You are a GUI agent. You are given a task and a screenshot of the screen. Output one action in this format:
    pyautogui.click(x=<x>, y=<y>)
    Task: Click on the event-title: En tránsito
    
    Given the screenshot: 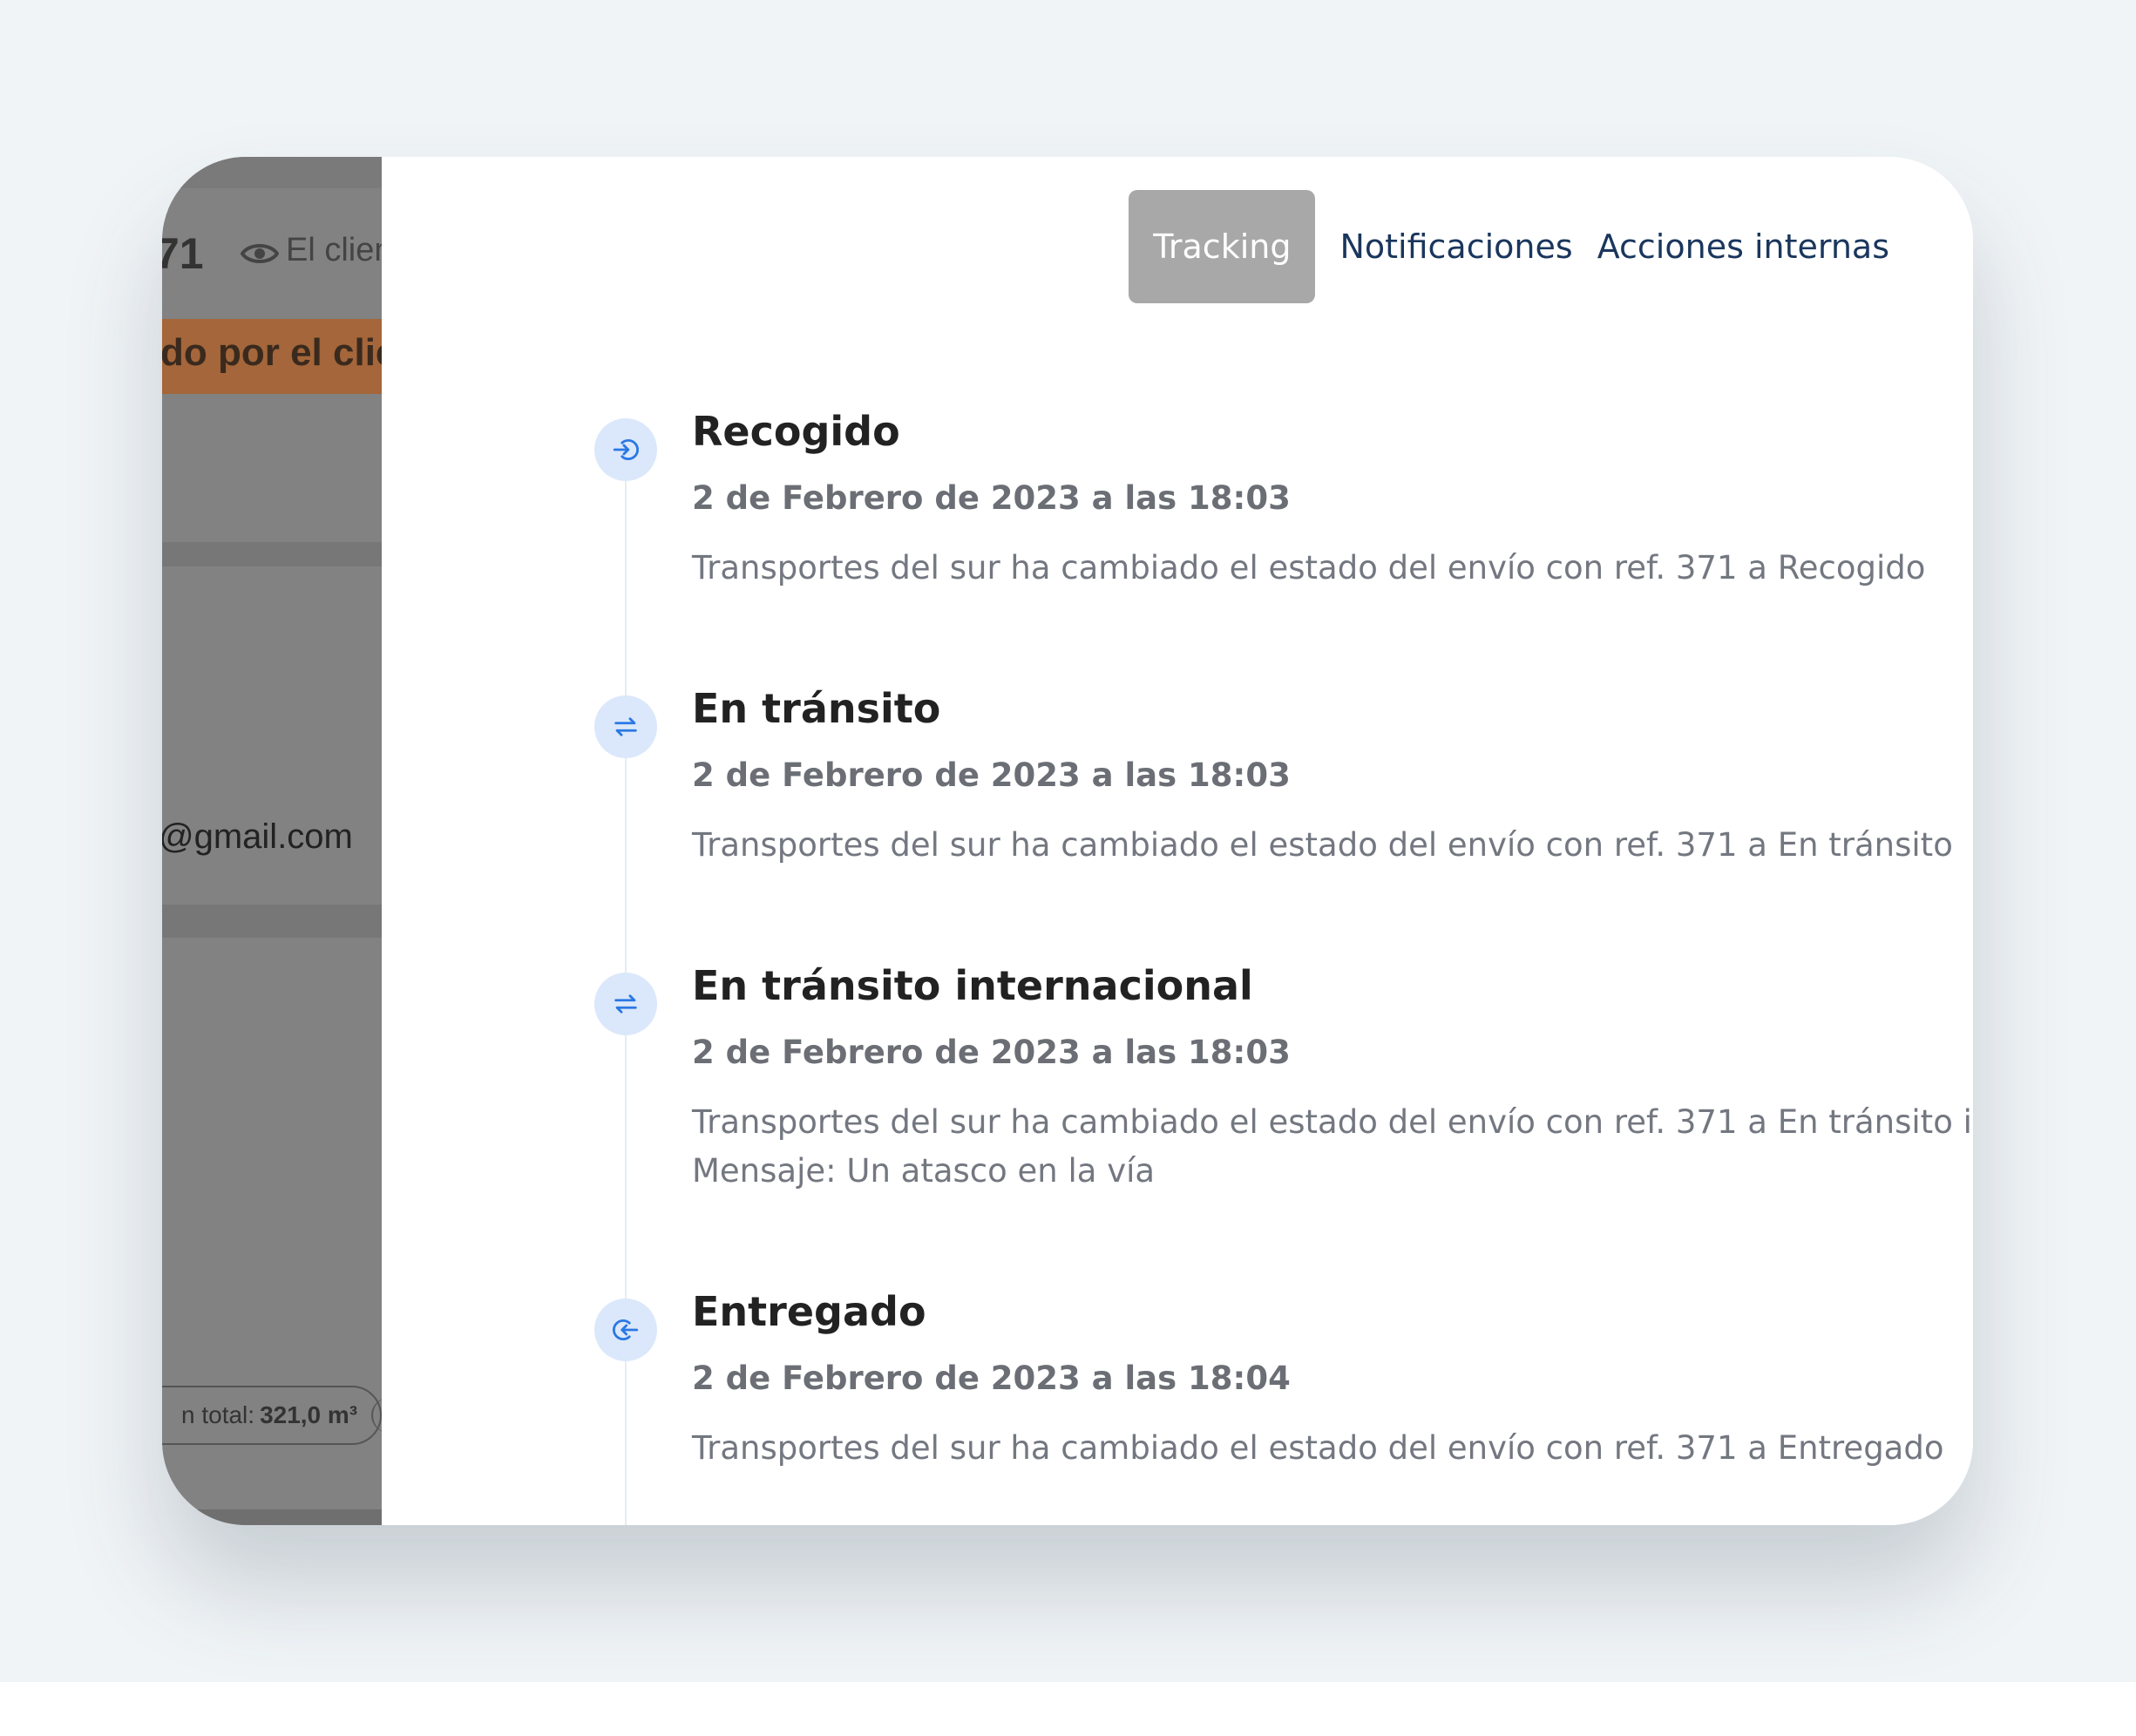 What is the action you would take?
    pyautogui.click(x=816, y=708)
    